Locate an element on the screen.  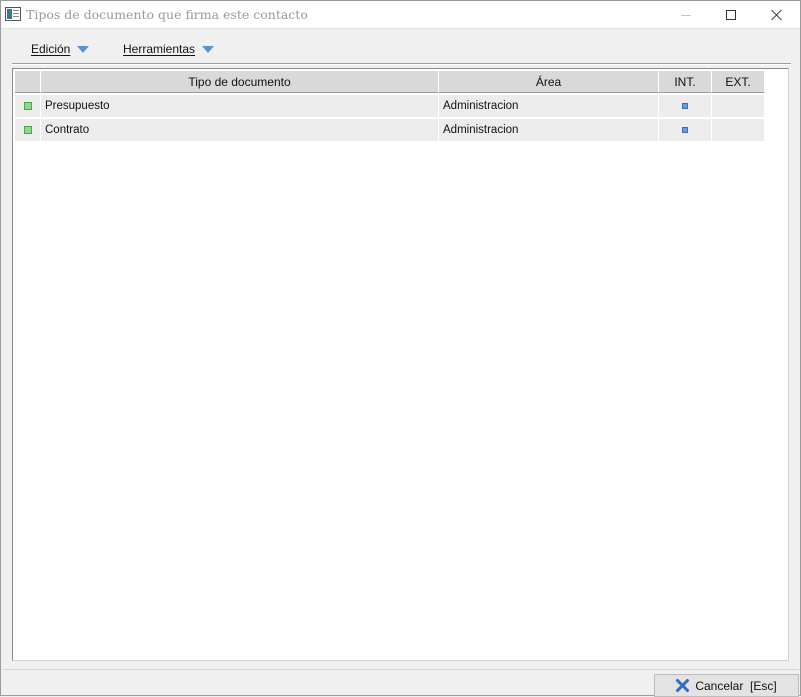
maximize-icon is located at coordinates (731, 15).